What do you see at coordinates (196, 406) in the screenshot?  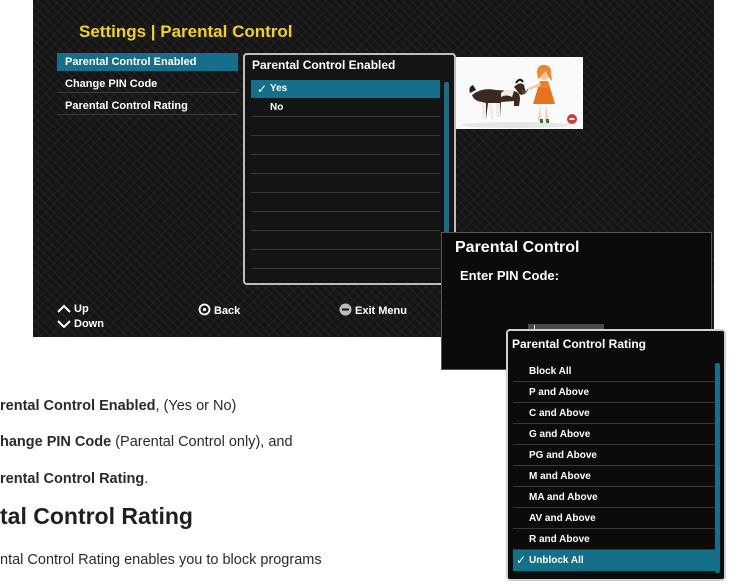 I see `doc-line-enabled-rest: , (Yes or No)` at bounding box center [196, 406].